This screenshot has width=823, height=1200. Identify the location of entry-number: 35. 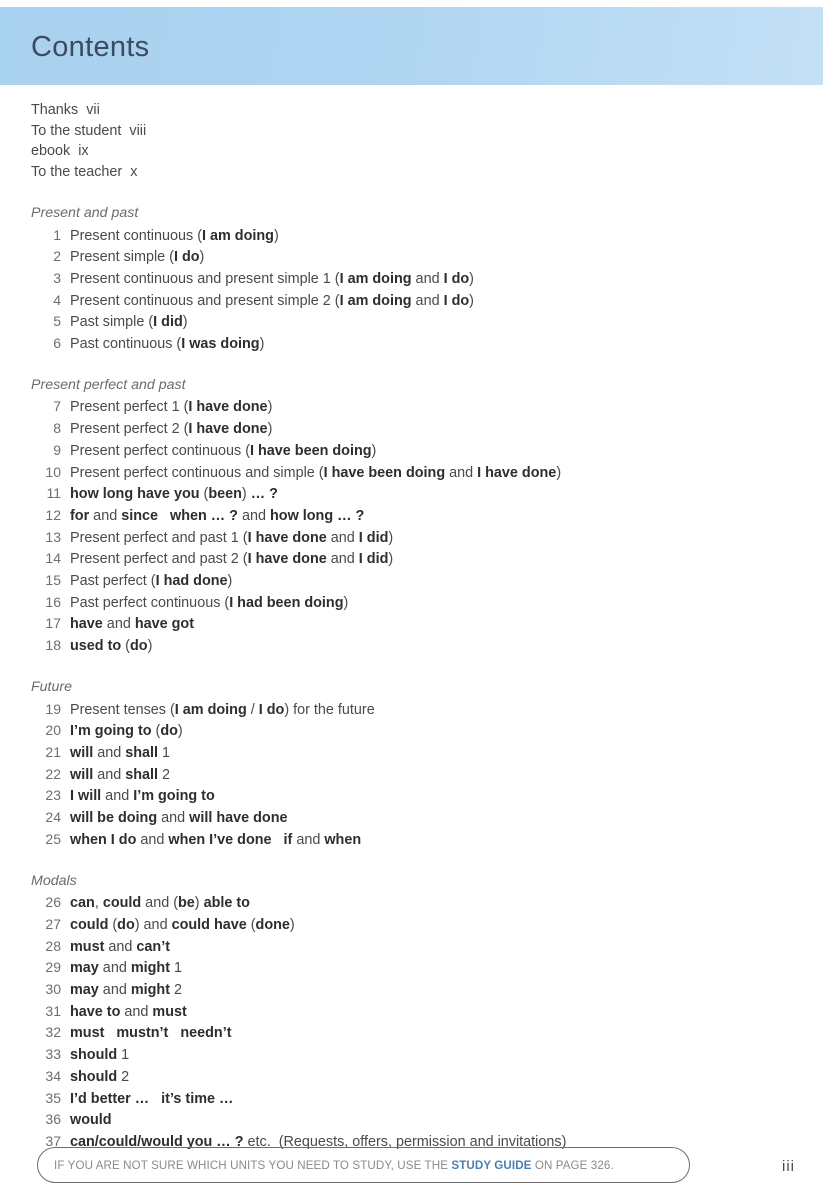
(53, 1097).